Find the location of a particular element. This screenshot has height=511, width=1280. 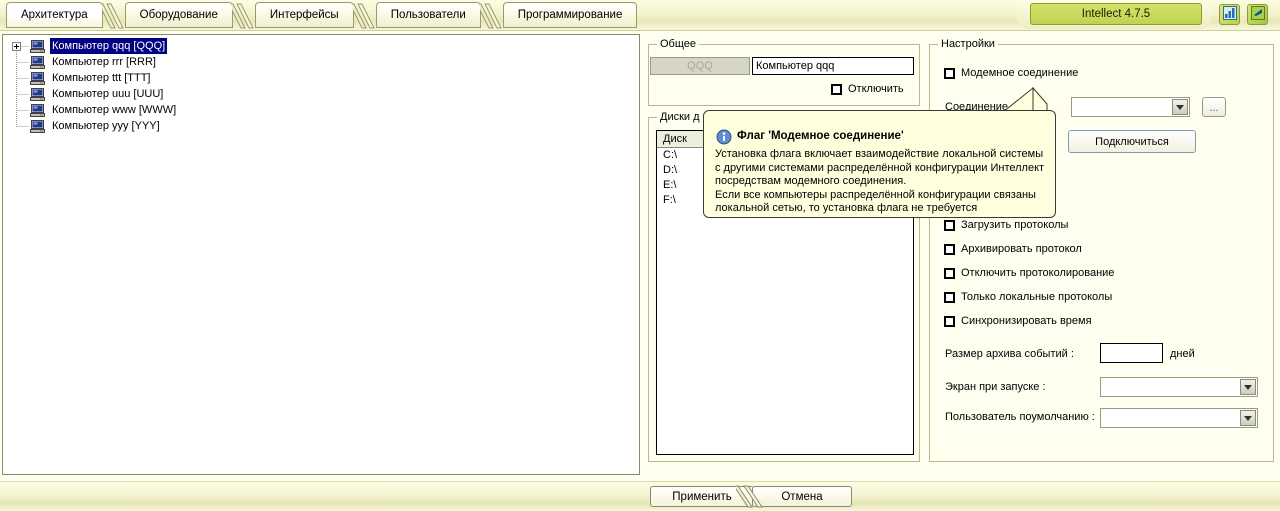

disks-group-title: Диски д is located at coordinates (680, 117).